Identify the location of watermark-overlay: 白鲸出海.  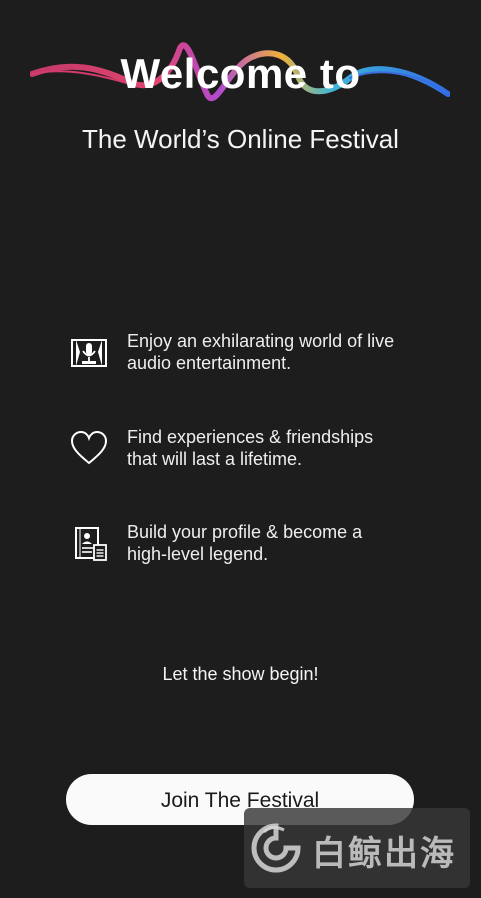
(357, 848).